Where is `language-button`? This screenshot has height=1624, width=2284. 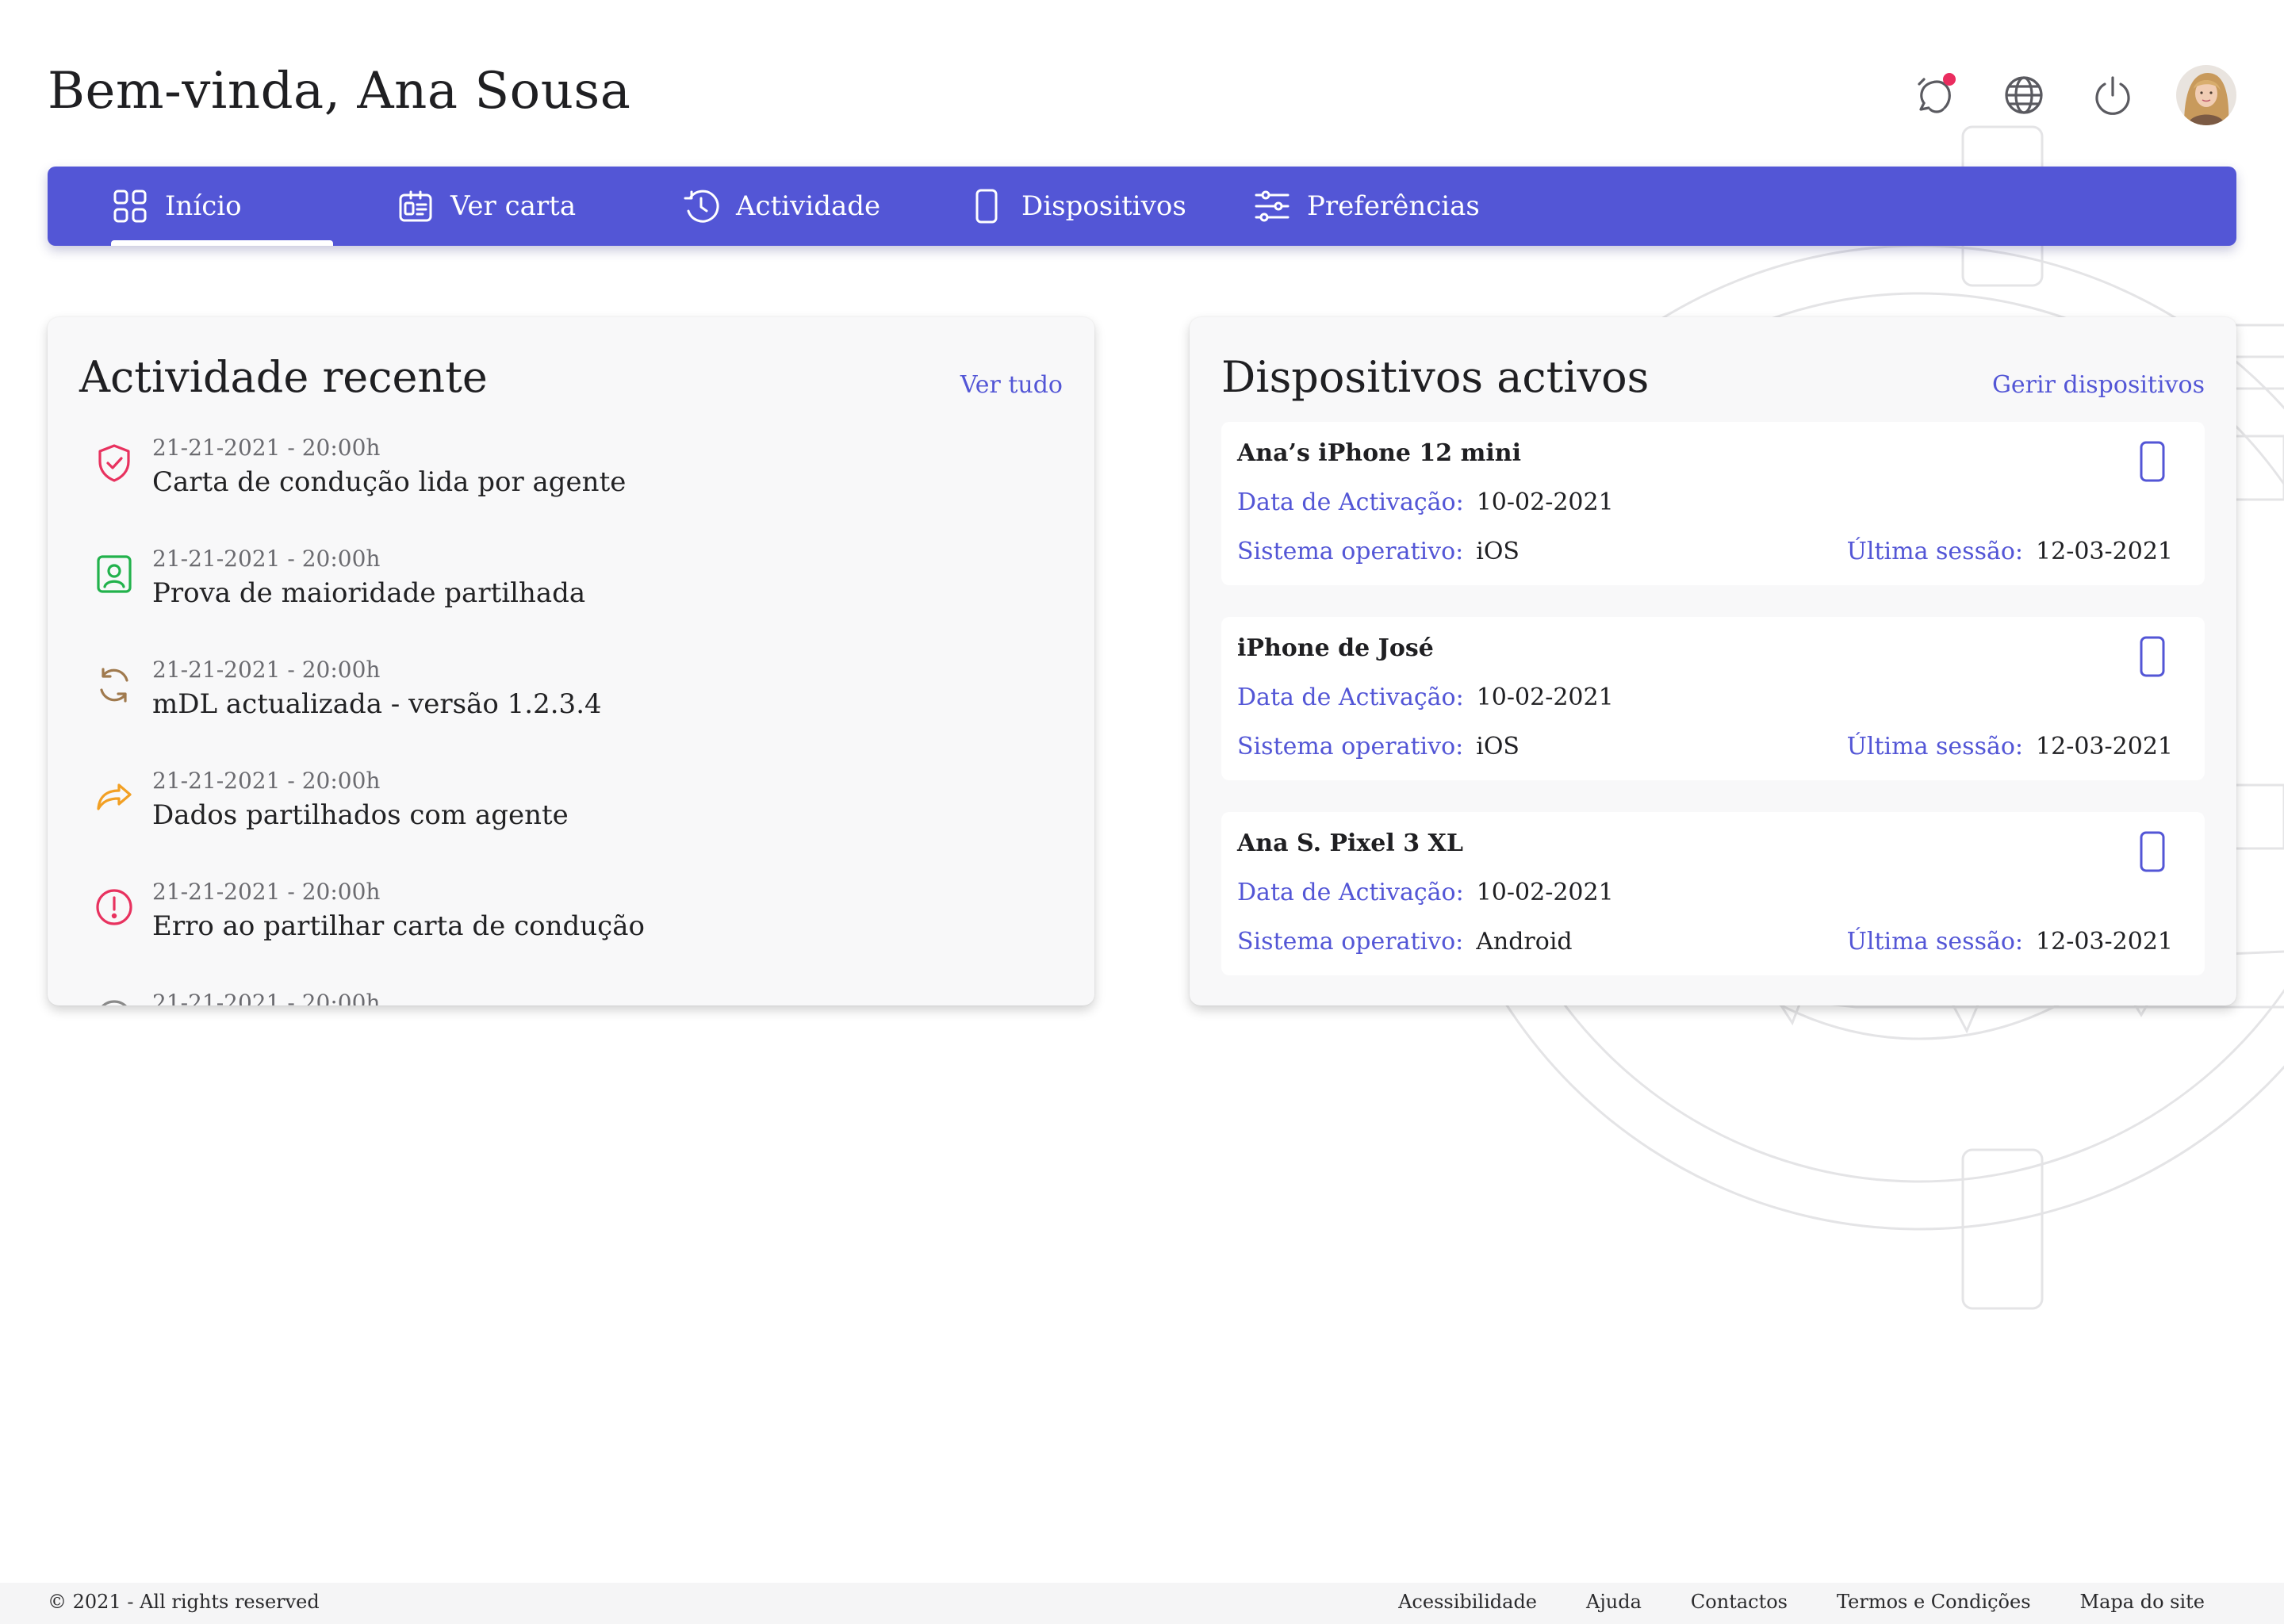 language-button is located at coordinates (2023, 95).